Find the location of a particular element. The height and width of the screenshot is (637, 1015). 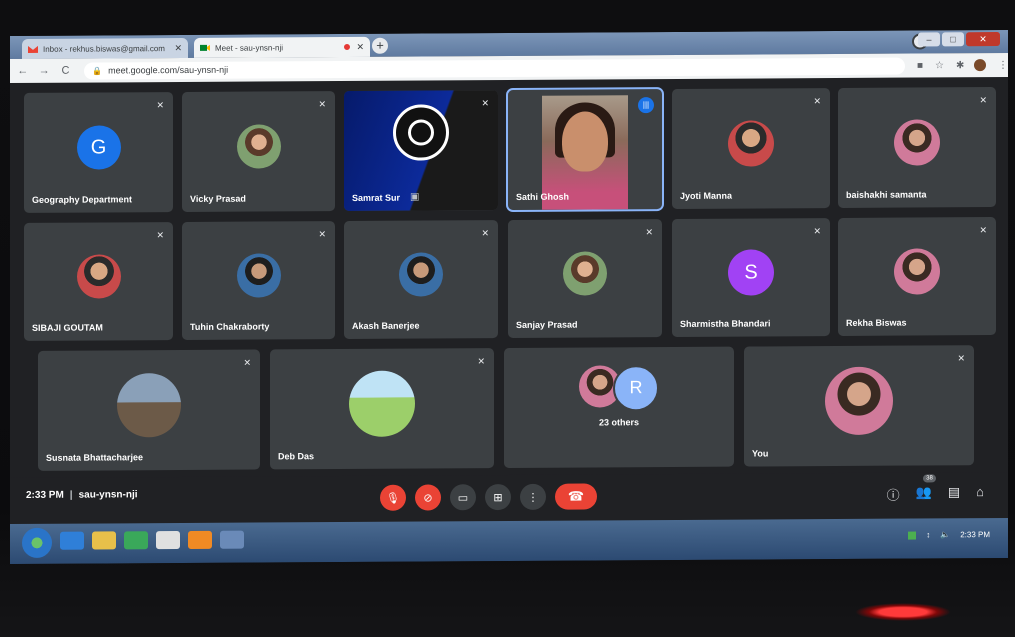

camera-off-icon: ▣ is located at coordinates (415, 197).